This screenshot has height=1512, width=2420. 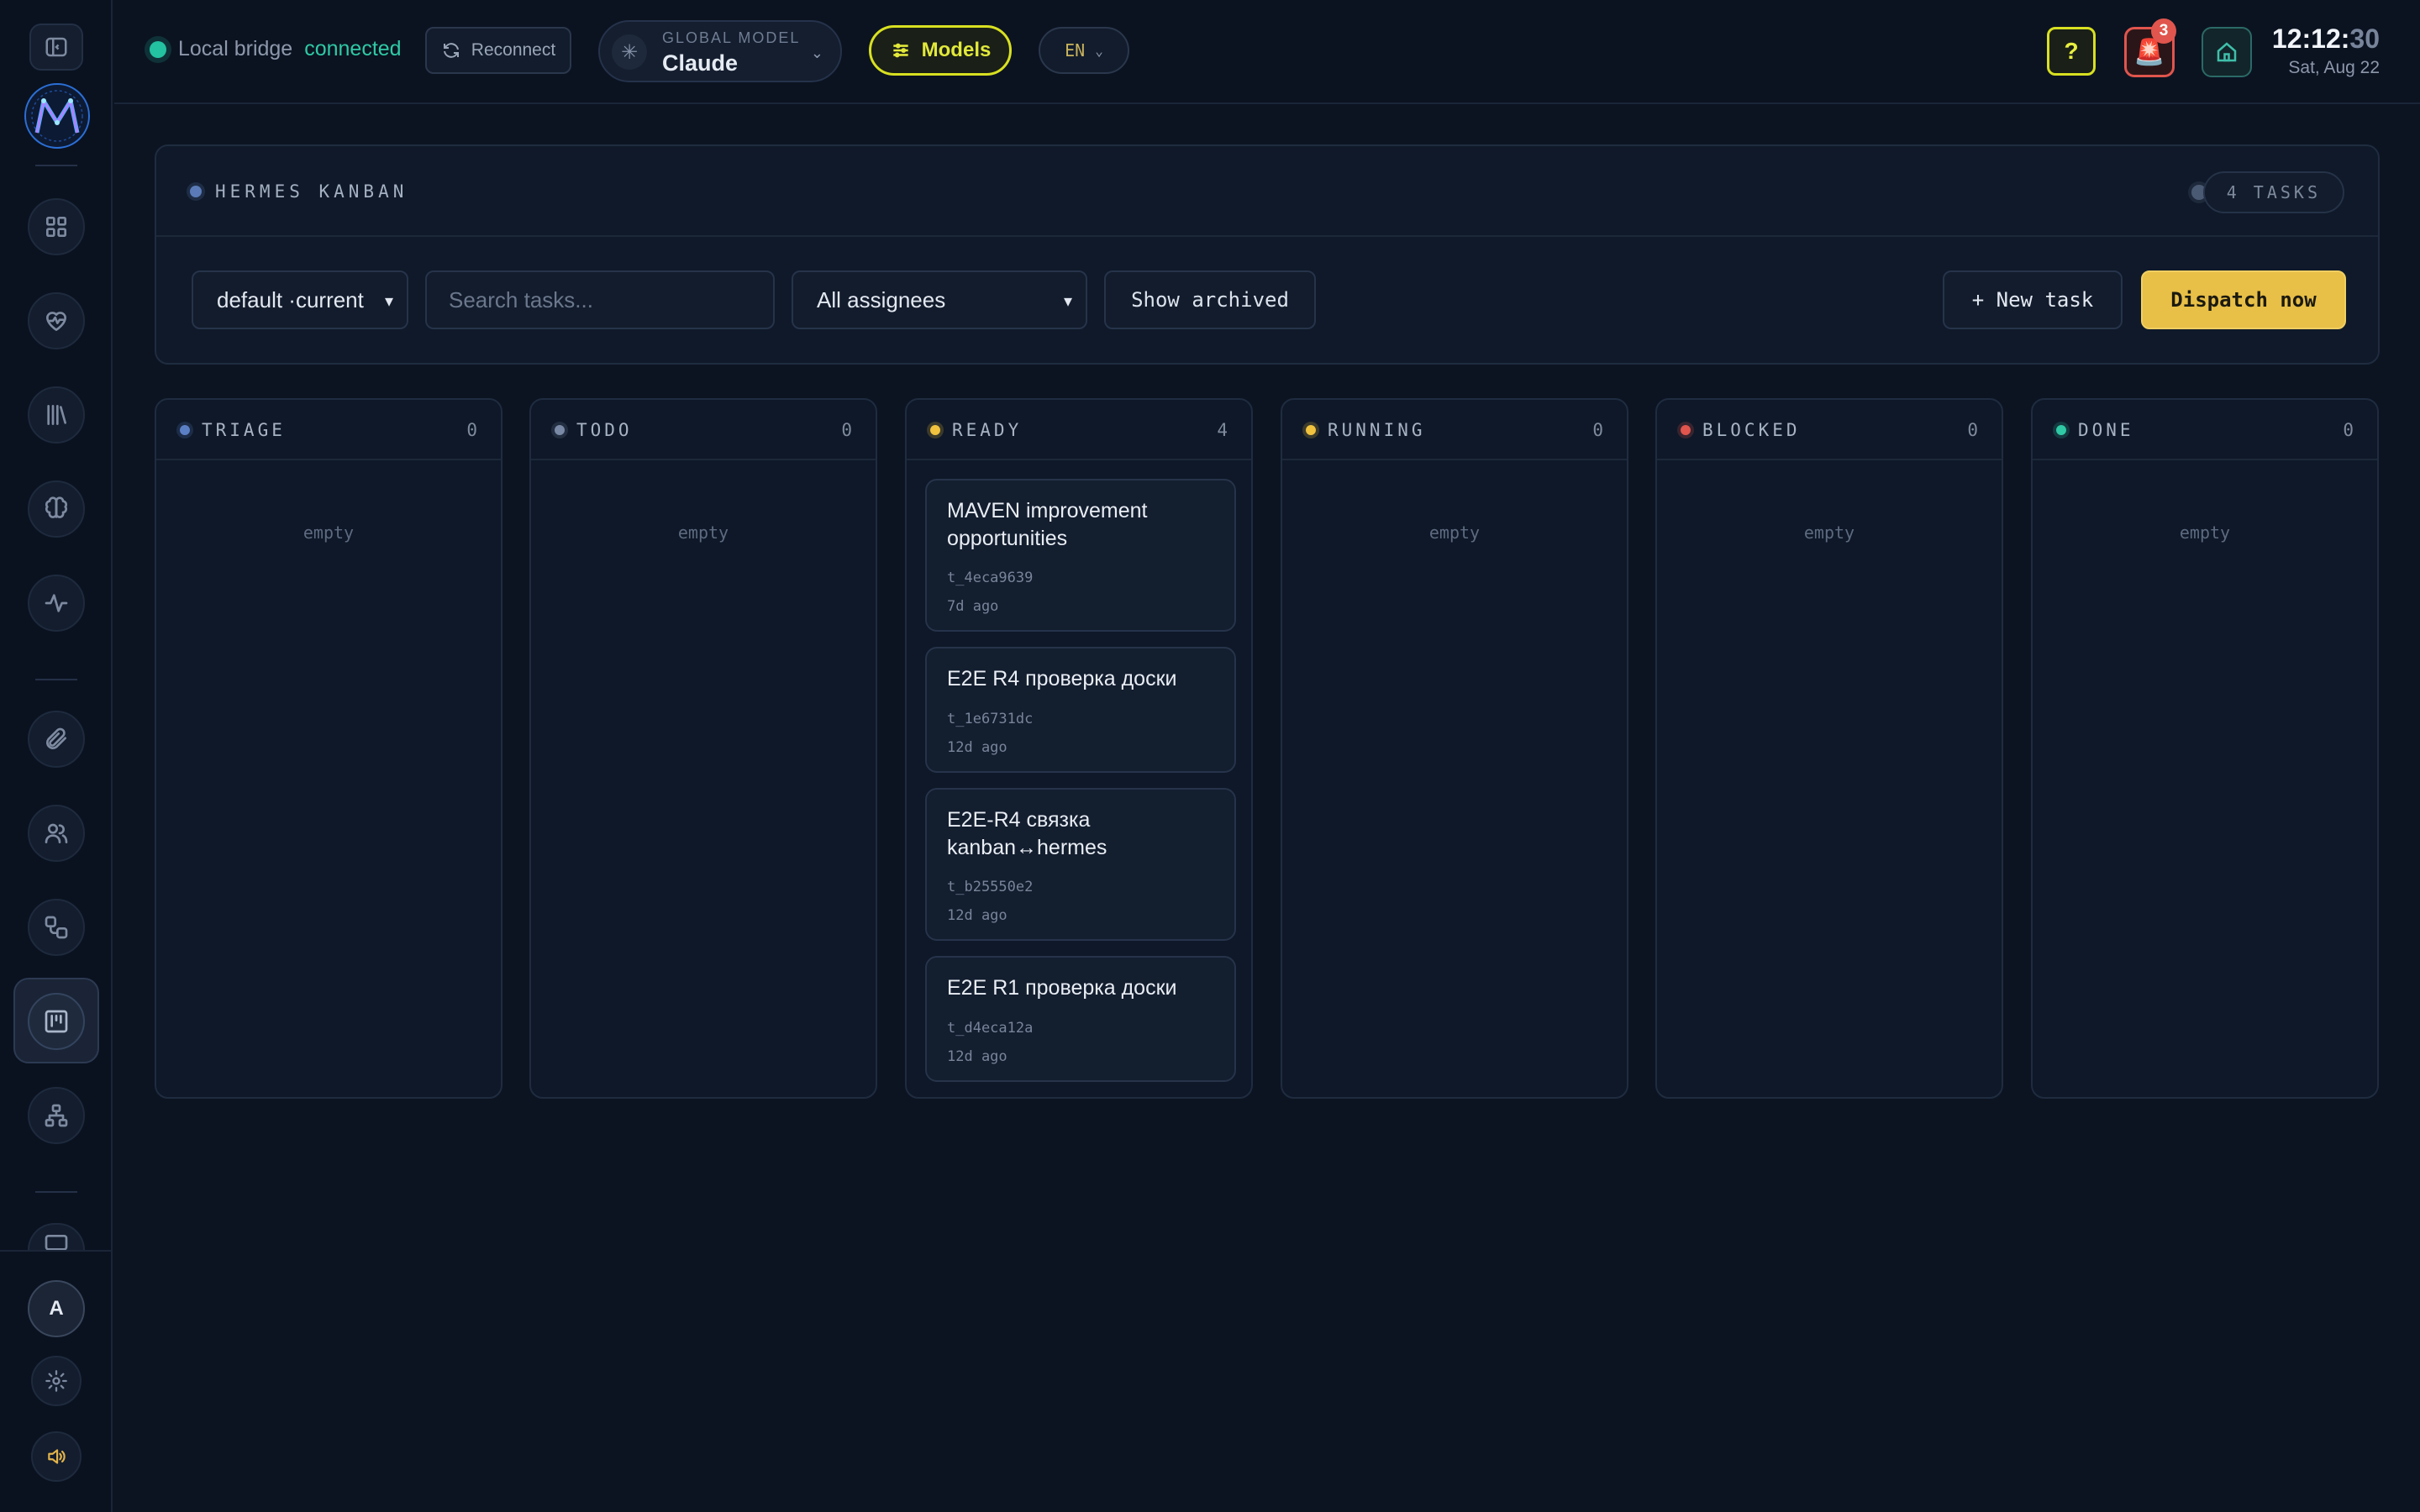 I want to click on sidebar-item-activity, so click(x=56, y=603).